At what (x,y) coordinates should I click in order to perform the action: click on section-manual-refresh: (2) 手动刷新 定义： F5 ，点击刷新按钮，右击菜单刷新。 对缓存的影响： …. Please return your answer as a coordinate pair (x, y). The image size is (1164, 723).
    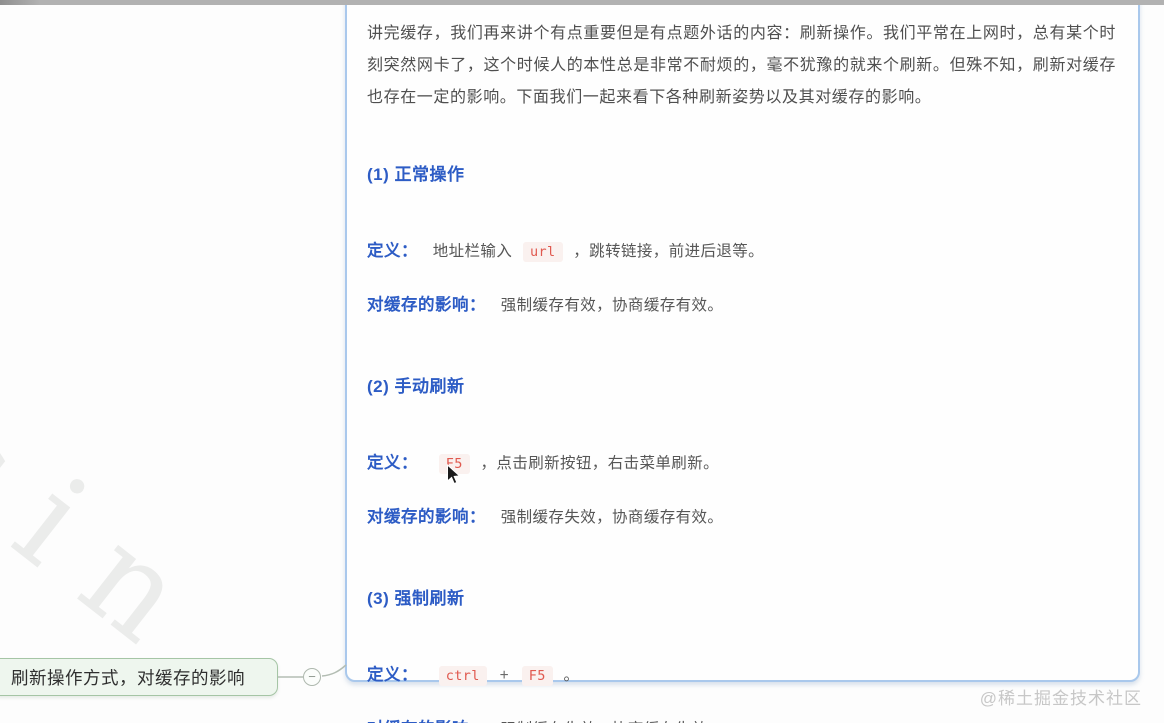
    Looking at the image, I should click on (741, 449).